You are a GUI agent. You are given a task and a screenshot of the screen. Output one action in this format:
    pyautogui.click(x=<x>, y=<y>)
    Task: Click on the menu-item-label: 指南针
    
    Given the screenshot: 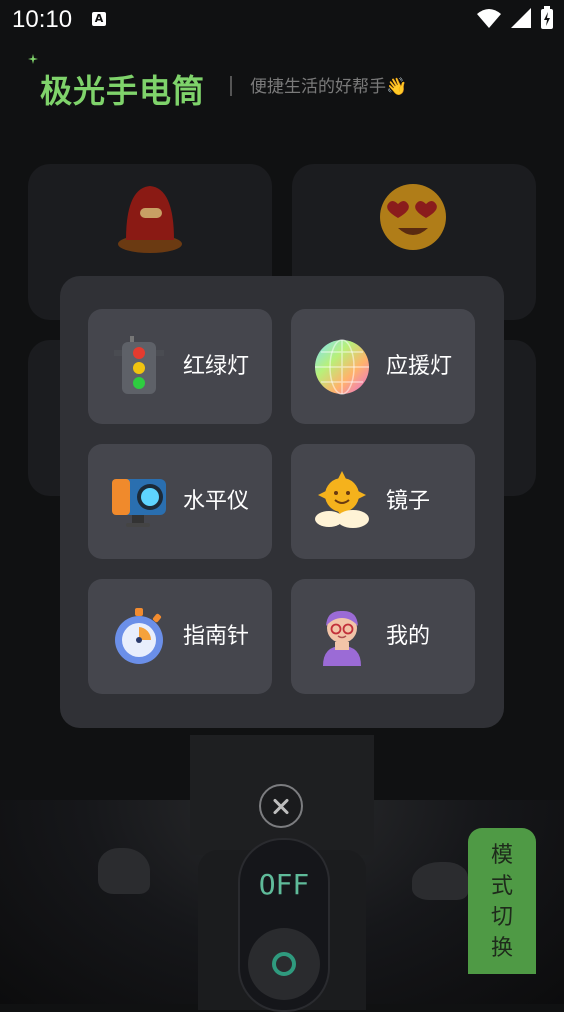 What is the action you would take?
    pyautogui.click(x=216, y=636)
    